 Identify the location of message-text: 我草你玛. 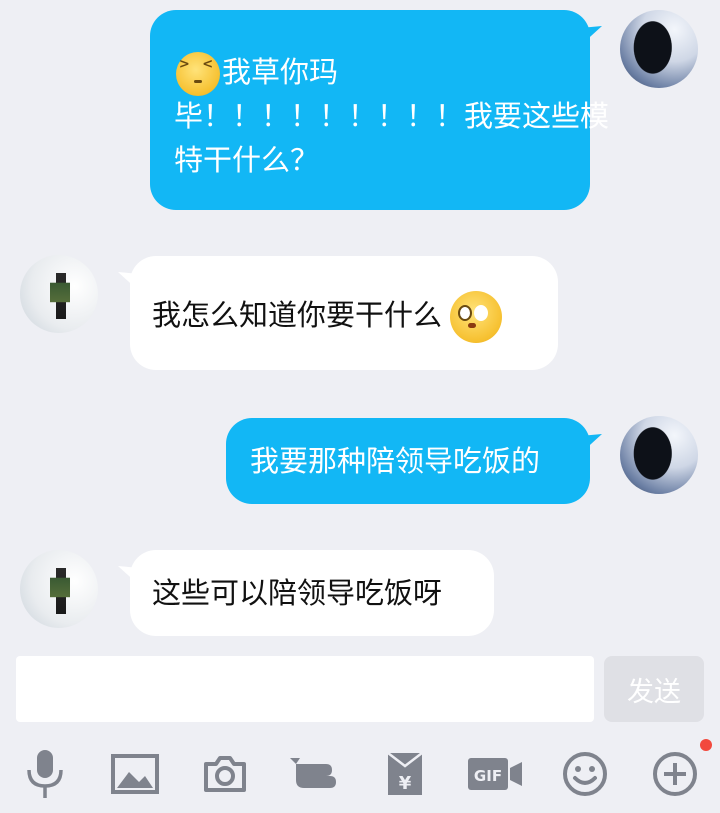
(280, 72).